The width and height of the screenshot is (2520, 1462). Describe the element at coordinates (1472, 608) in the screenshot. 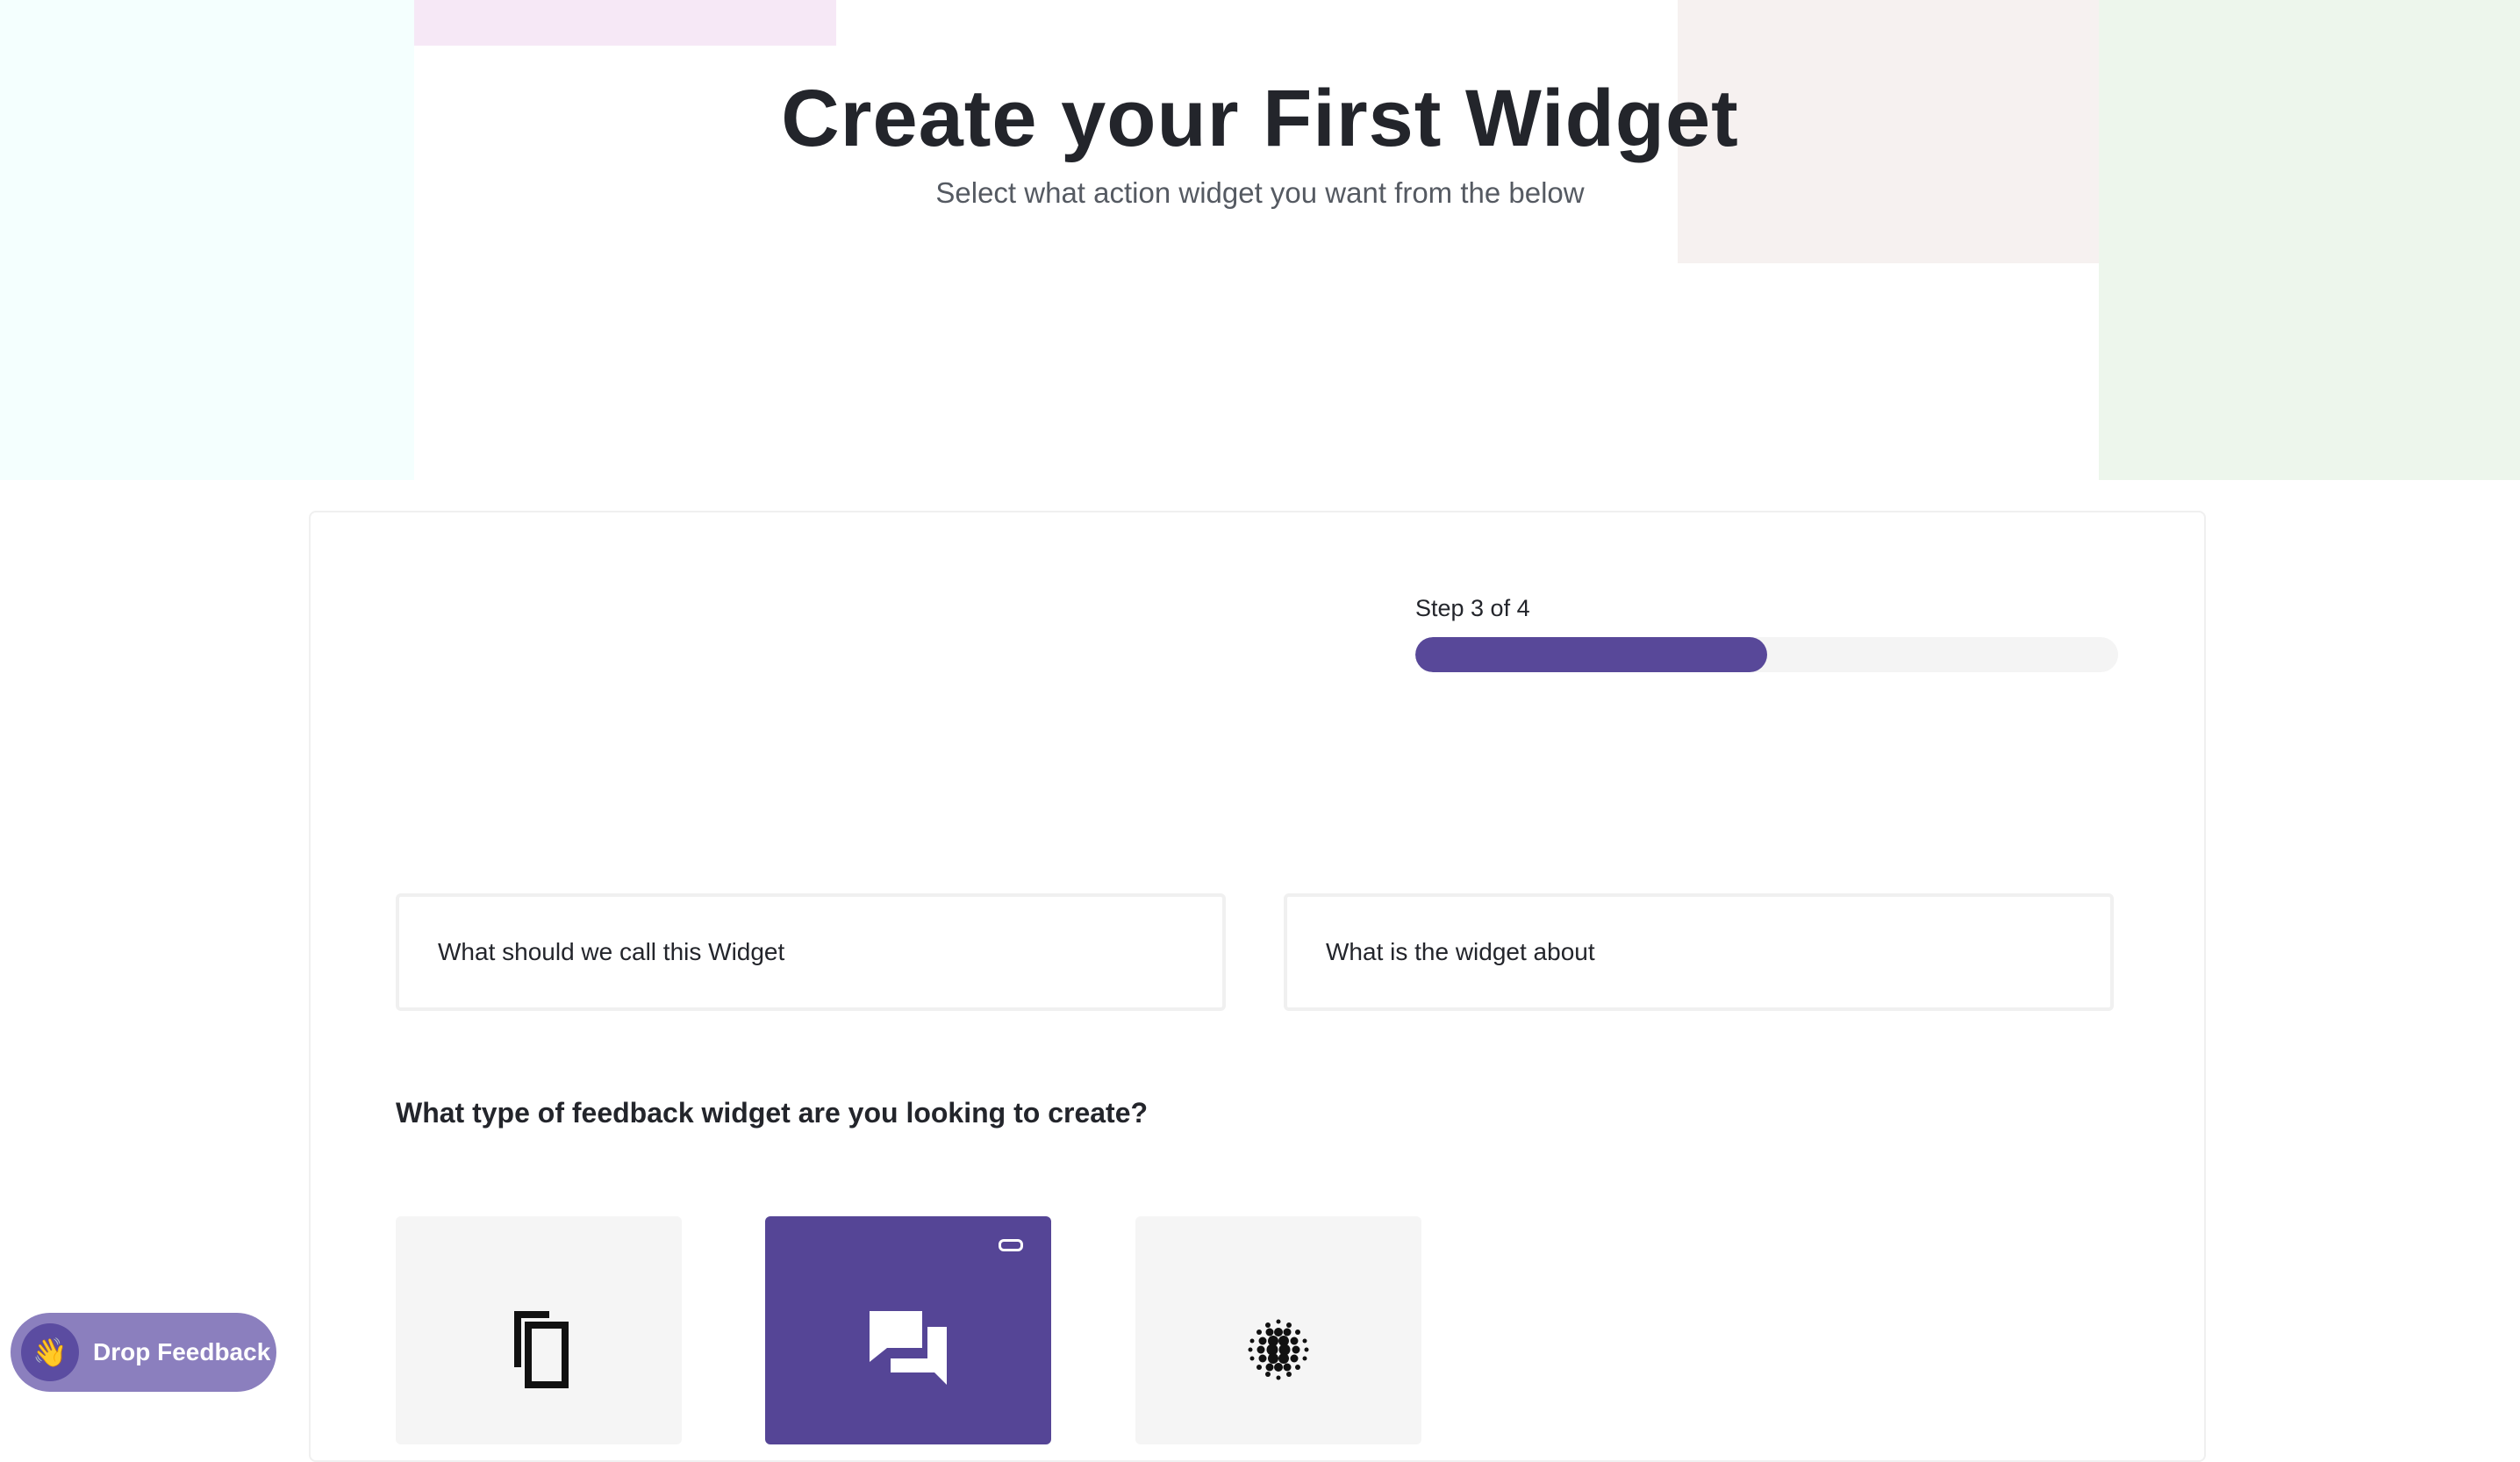

I see `step-indicator: Step 3 of 4` at that location.